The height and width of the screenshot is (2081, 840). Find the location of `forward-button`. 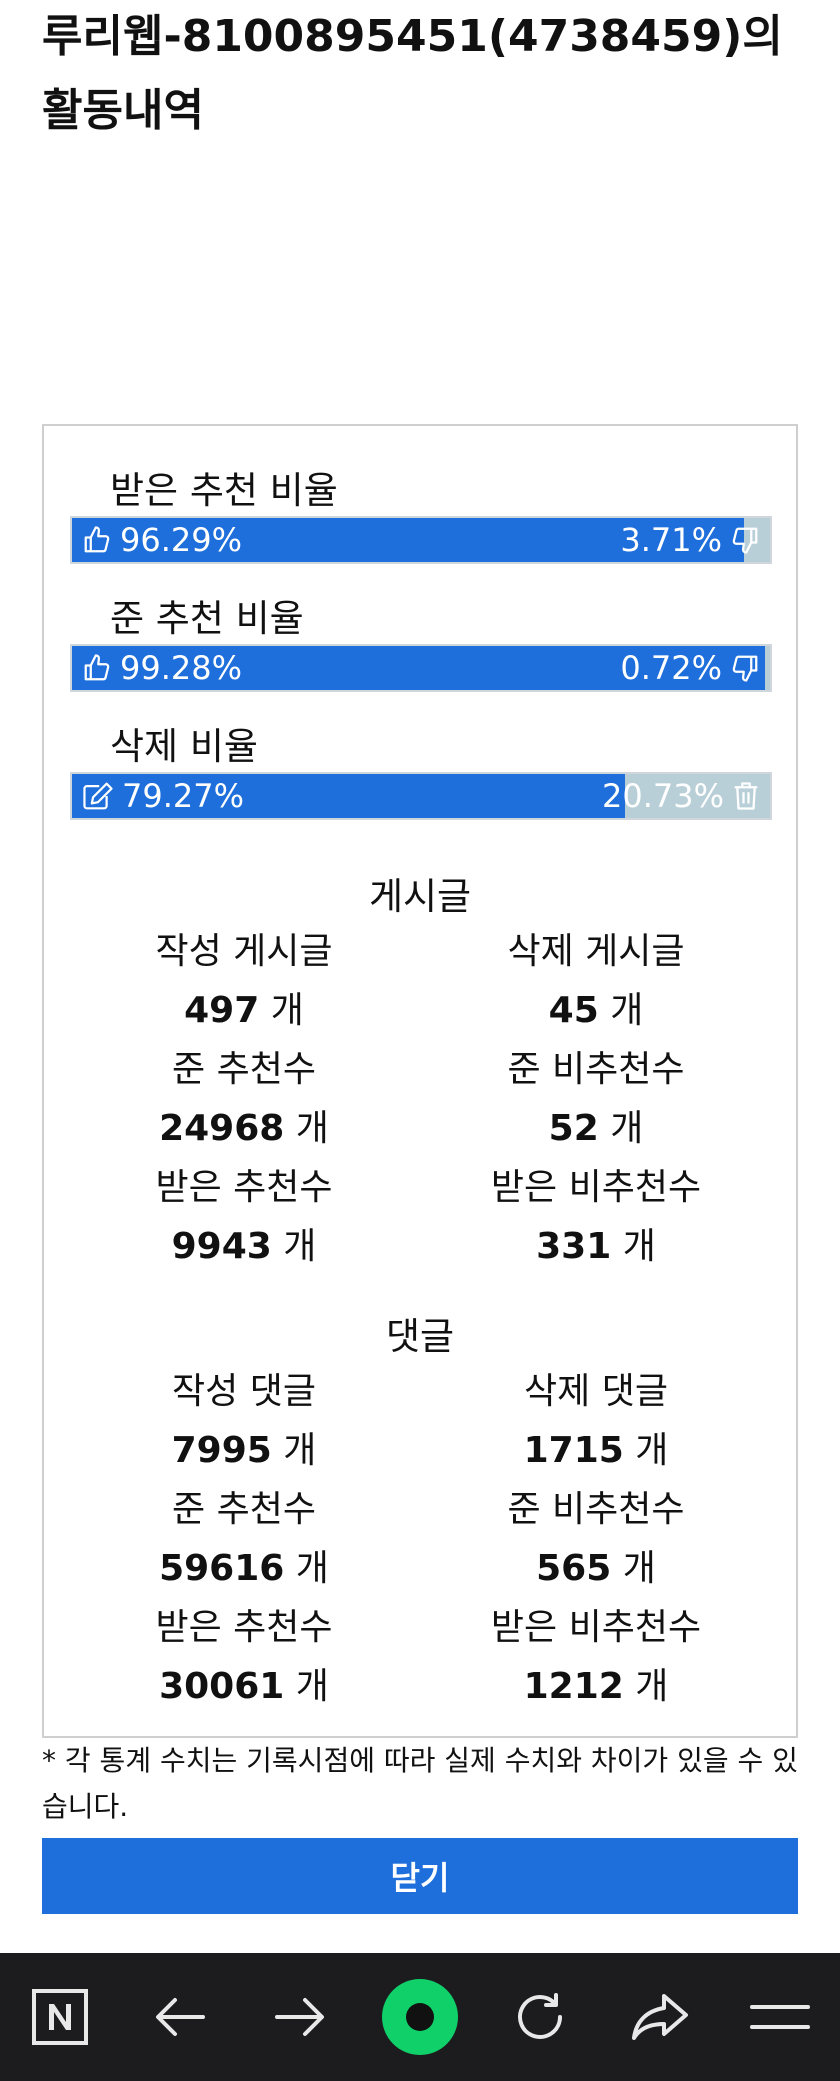

forward-button is located at coordinates (300, 2017).